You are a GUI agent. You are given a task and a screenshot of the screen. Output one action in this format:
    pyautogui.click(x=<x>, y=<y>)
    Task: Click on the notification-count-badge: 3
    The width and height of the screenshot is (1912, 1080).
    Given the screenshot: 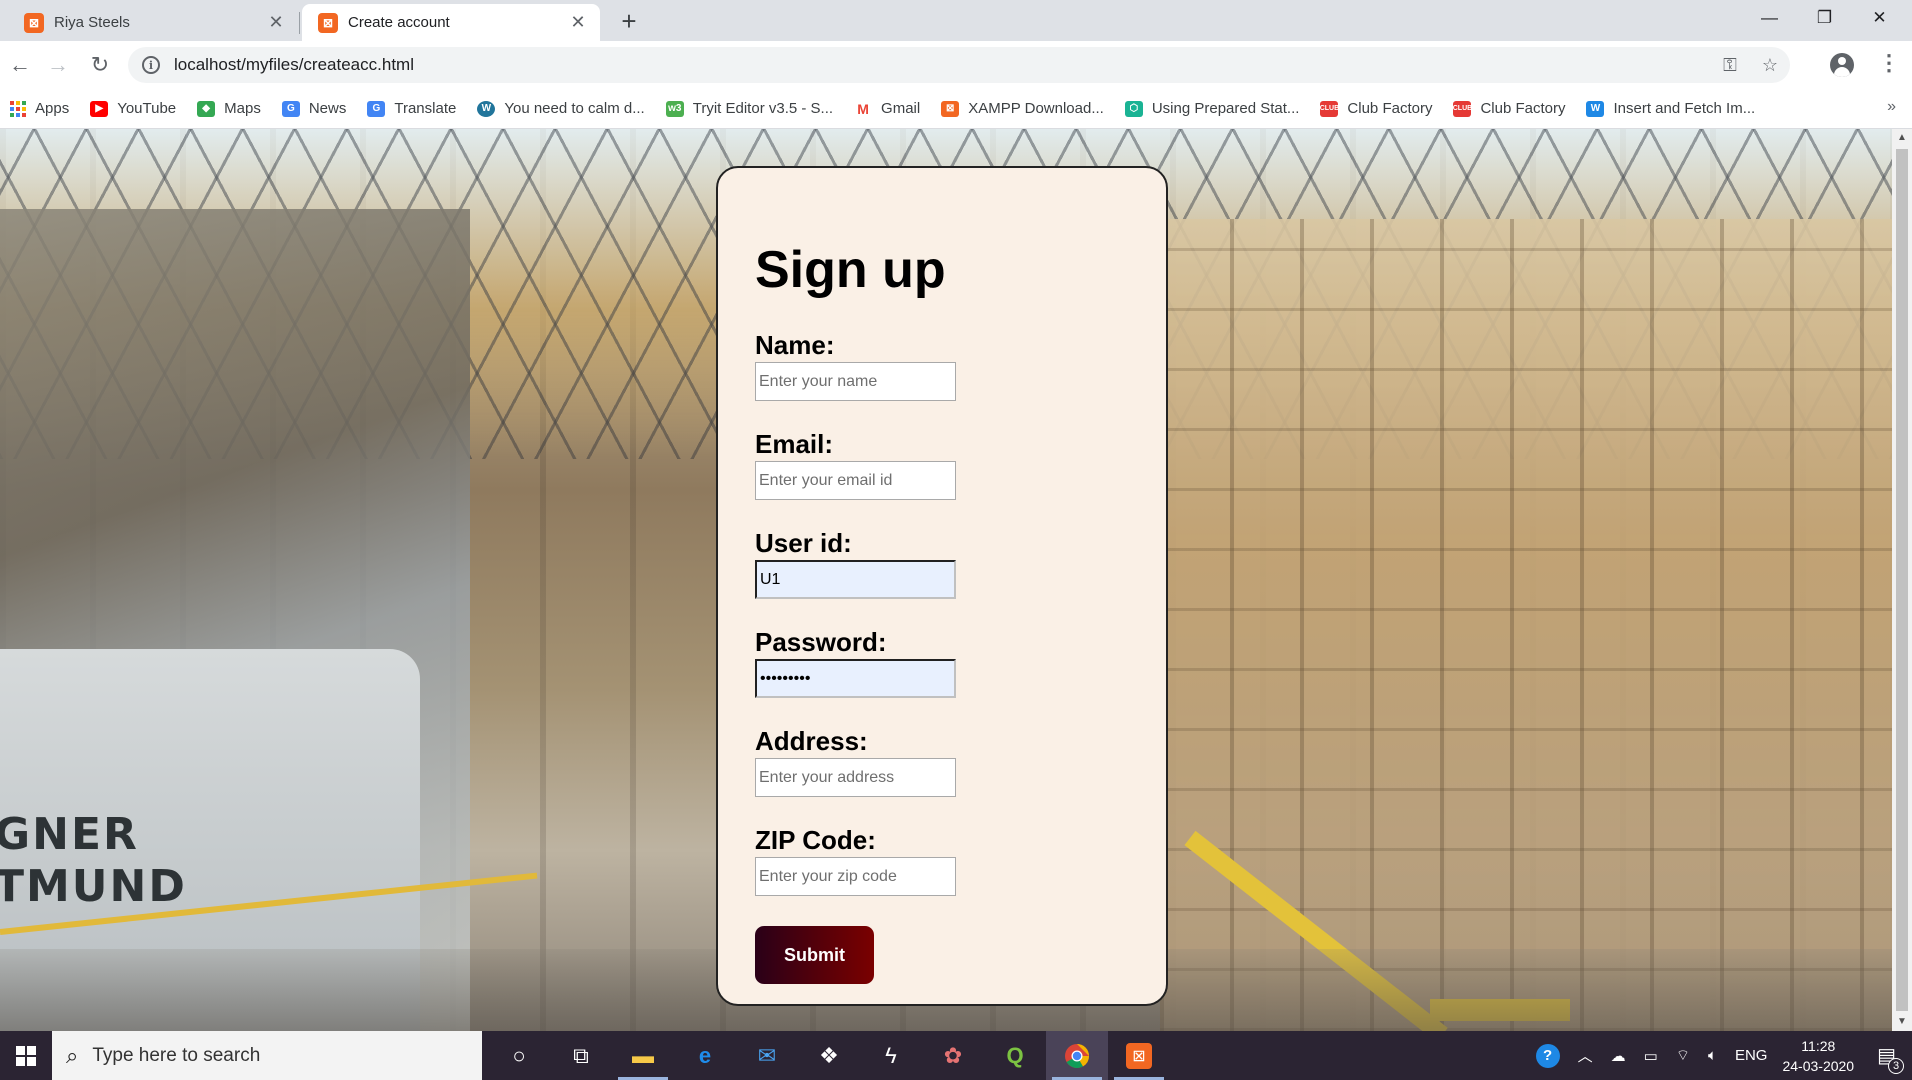 What is the action you would take?
    pyautogui.click(x=1896, y=1066)
    